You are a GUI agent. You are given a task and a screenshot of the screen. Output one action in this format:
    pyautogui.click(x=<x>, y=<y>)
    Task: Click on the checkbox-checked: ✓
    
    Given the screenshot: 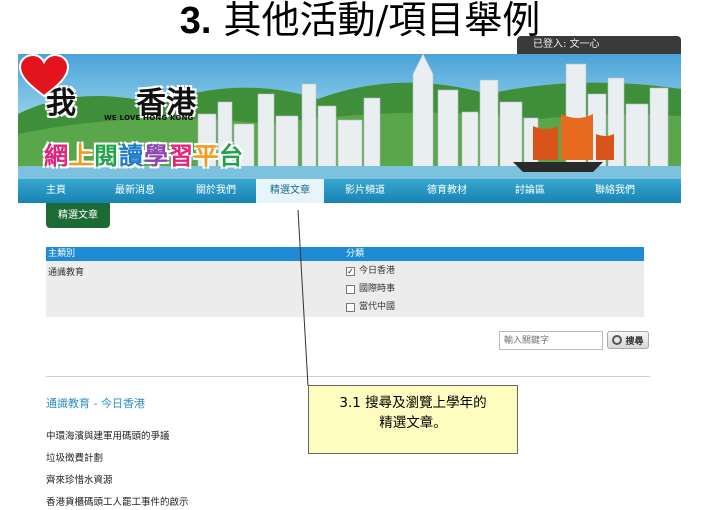 What is the action you would take?
    pyautogui.click(x=350, y=271)
    